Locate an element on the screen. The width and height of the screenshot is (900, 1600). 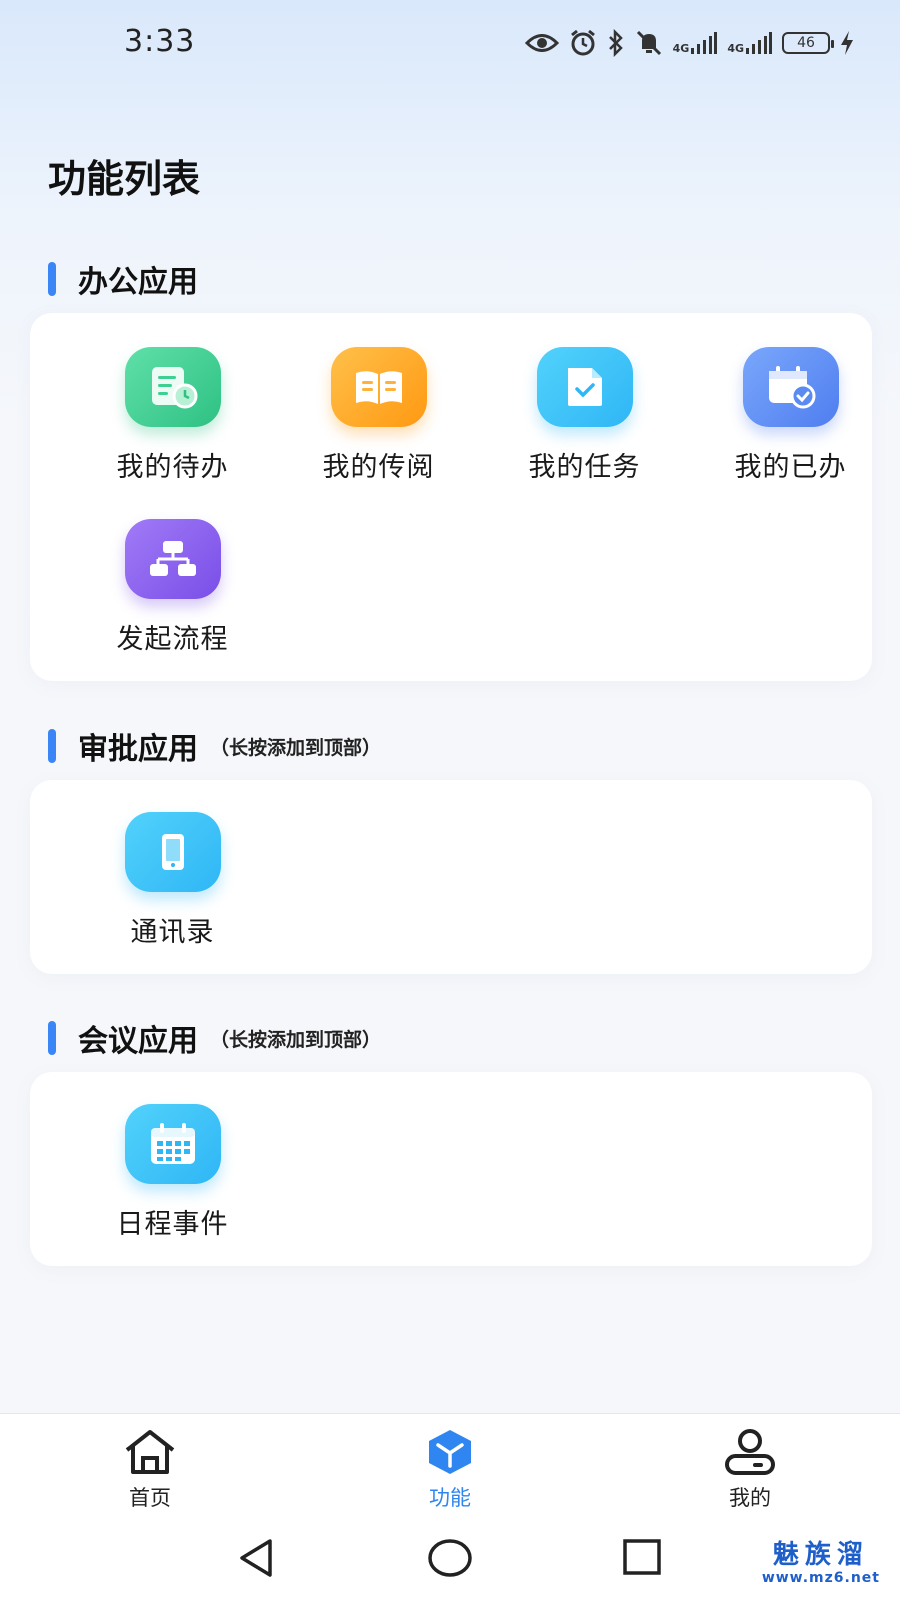
cube-icon is located at coordinates (450, 1452).